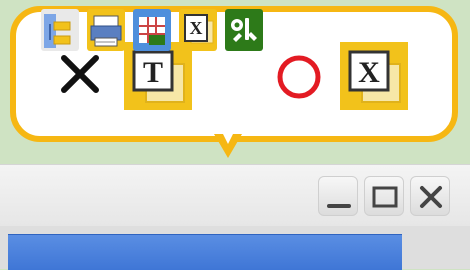  I want to click on print-icon, so click(106, 30).